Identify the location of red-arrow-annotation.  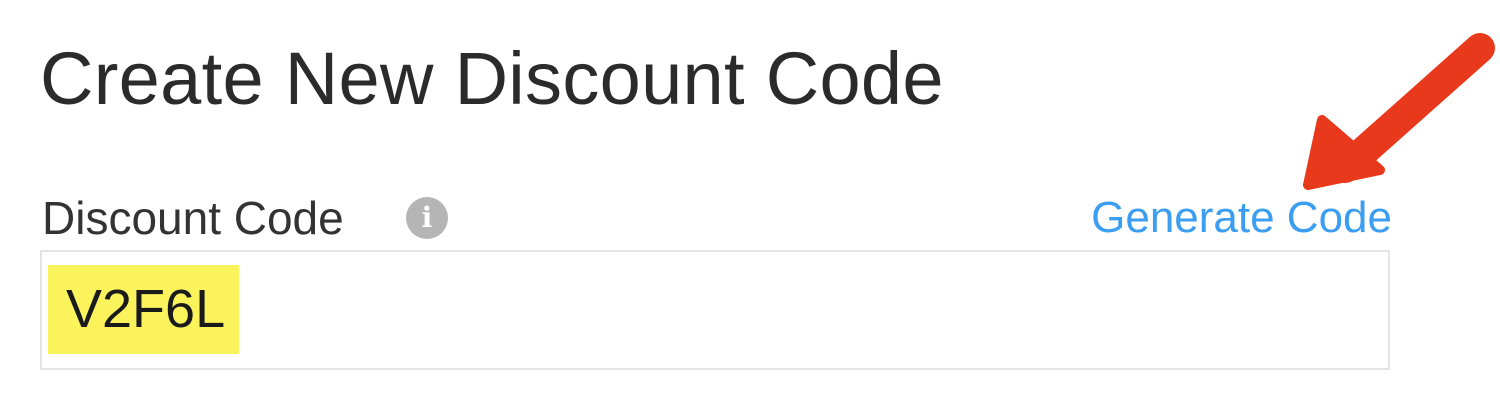
(1399, 111).